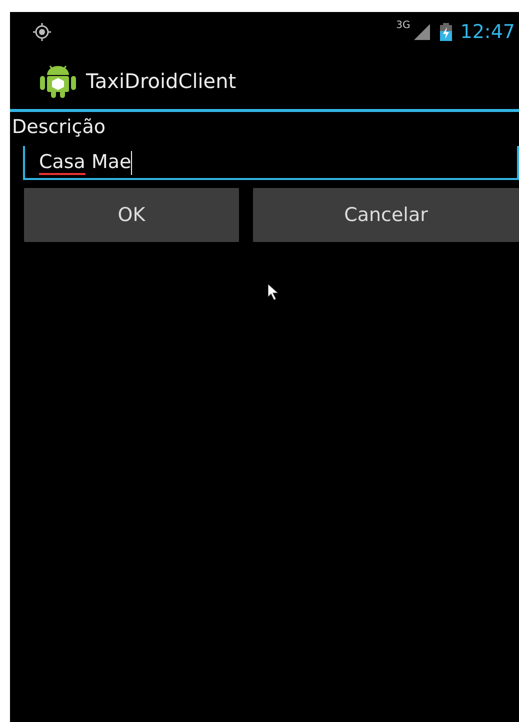 The height and width of the screenshot is (722, 519). What do you see at coordinates (42, 32) in the screenshot?
I see `location-icon` at bounding box center [42, 32].